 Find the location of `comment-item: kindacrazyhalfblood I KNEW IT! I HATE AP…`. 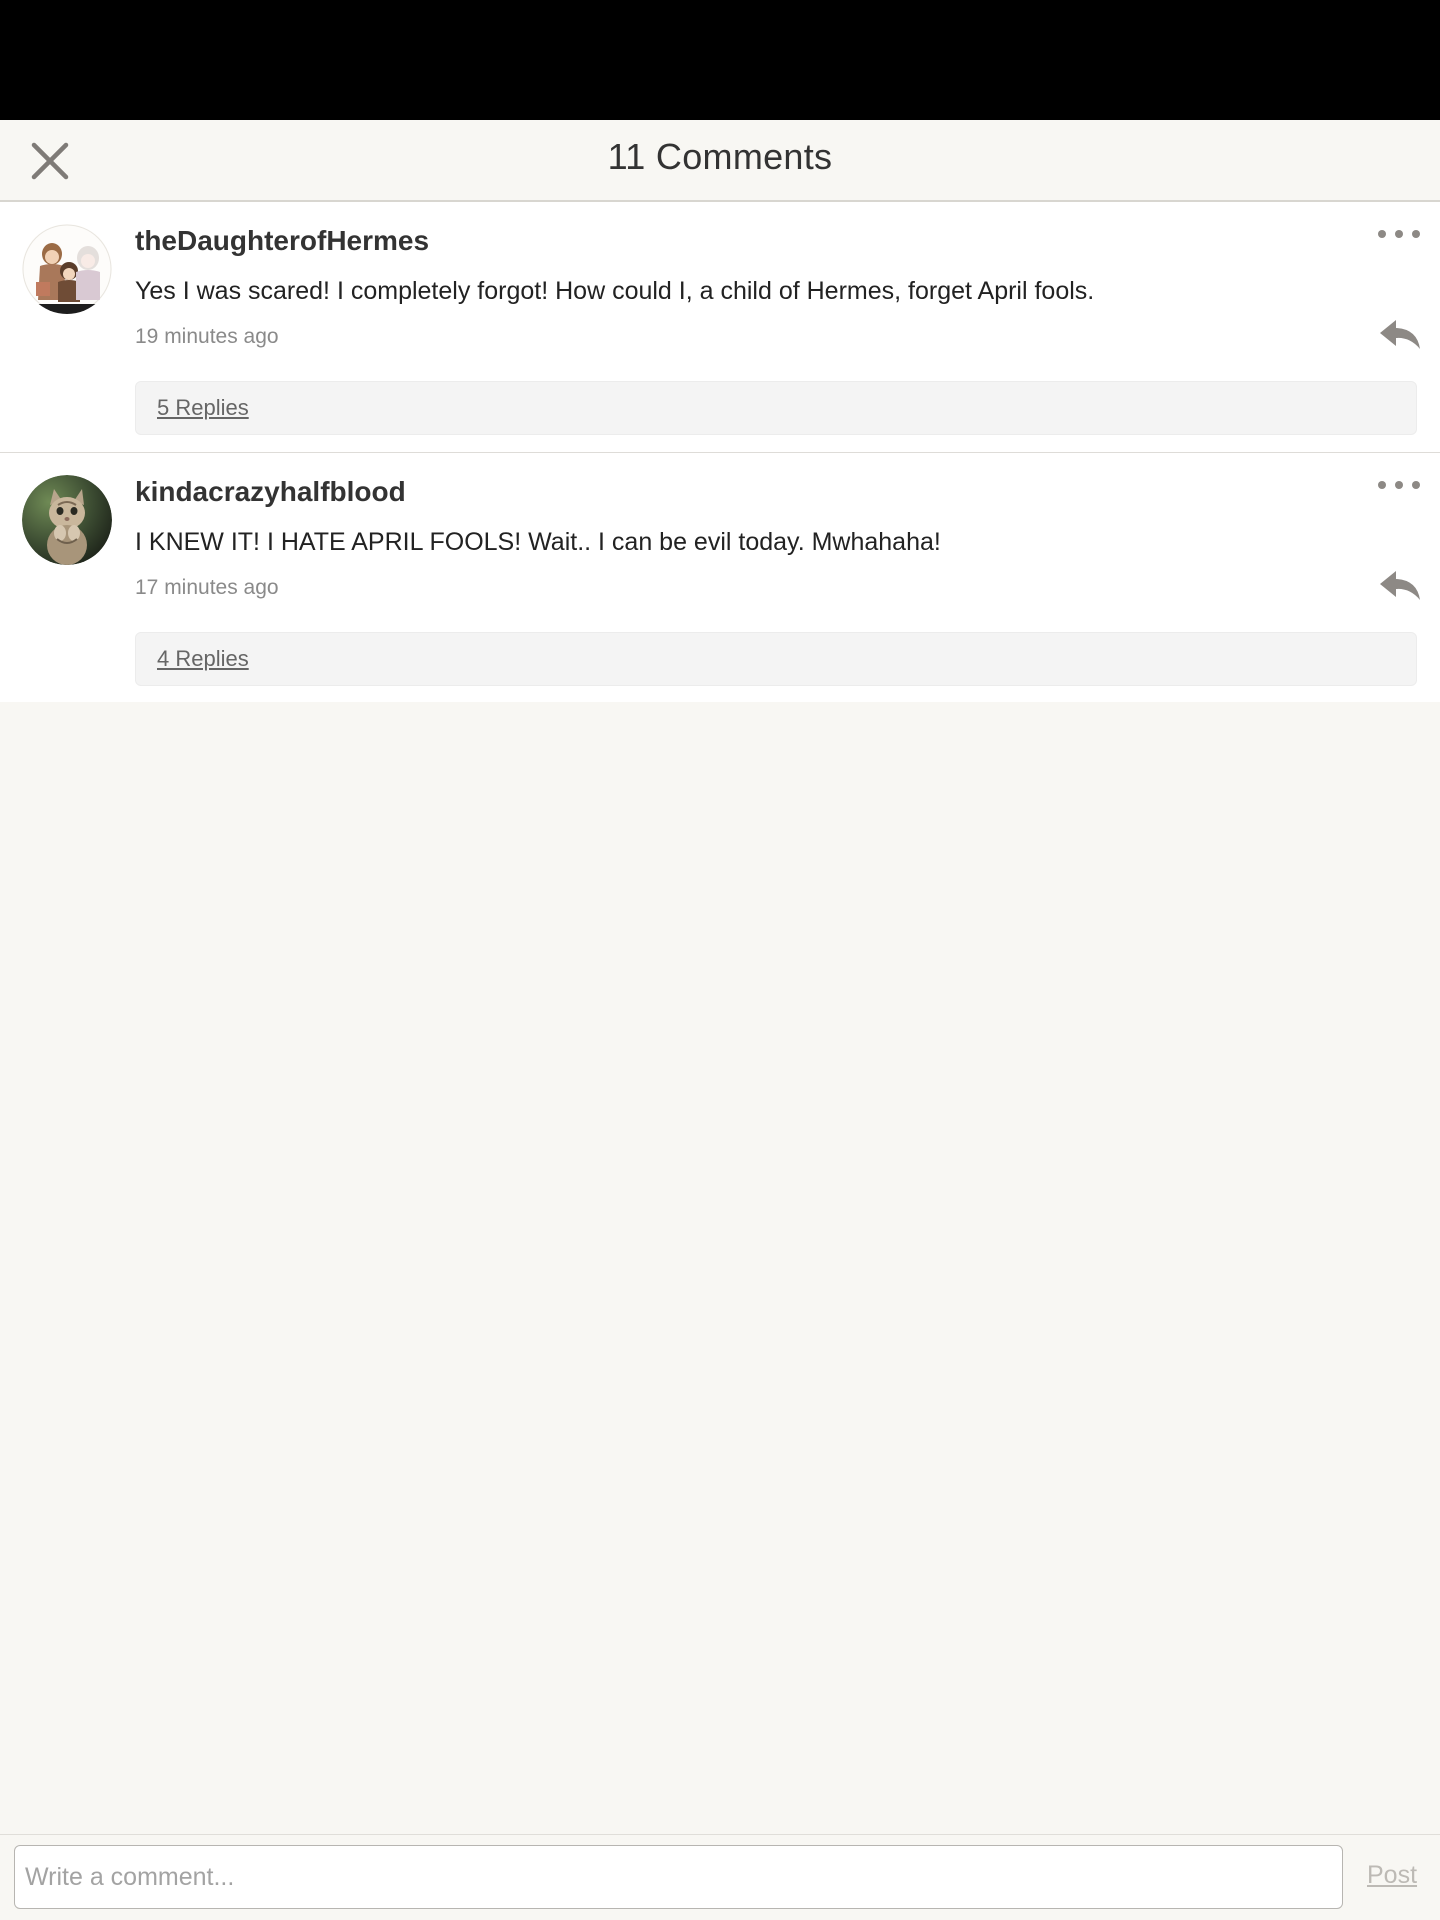

comment-item: kindacrazyhalfblood I KNEW IT! I HATE AP… is located at coordinates (720, 577).